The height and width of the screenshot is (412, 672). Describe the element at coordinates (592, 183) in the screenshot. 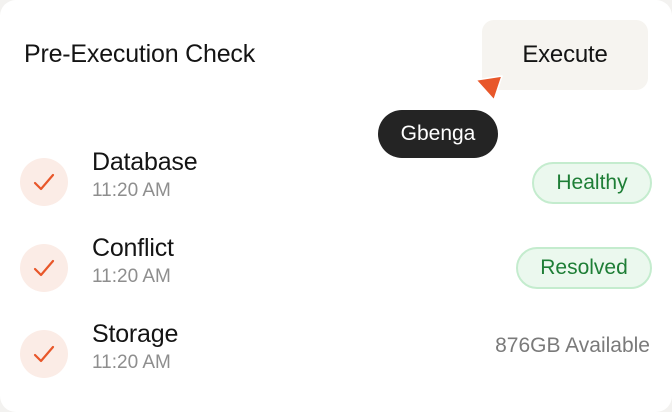

I see `status-badge: Healthy` at that location.